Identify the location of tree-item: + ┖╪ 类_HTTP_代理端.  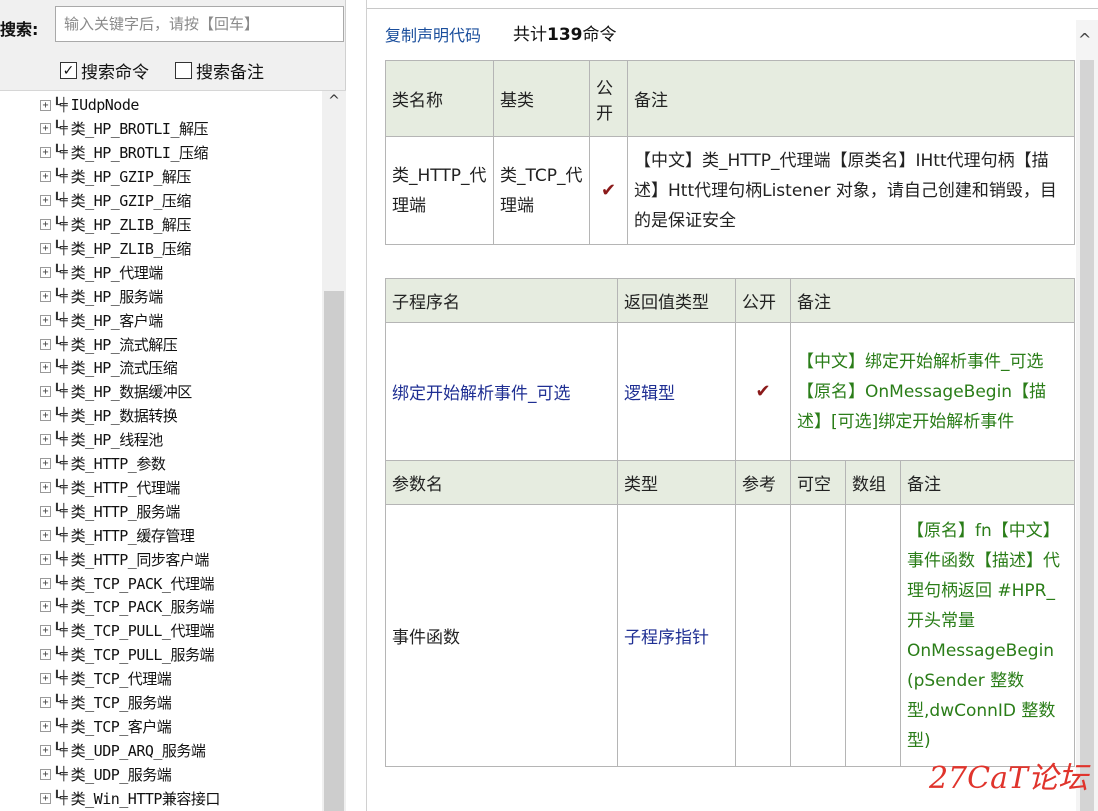
(110, 487).